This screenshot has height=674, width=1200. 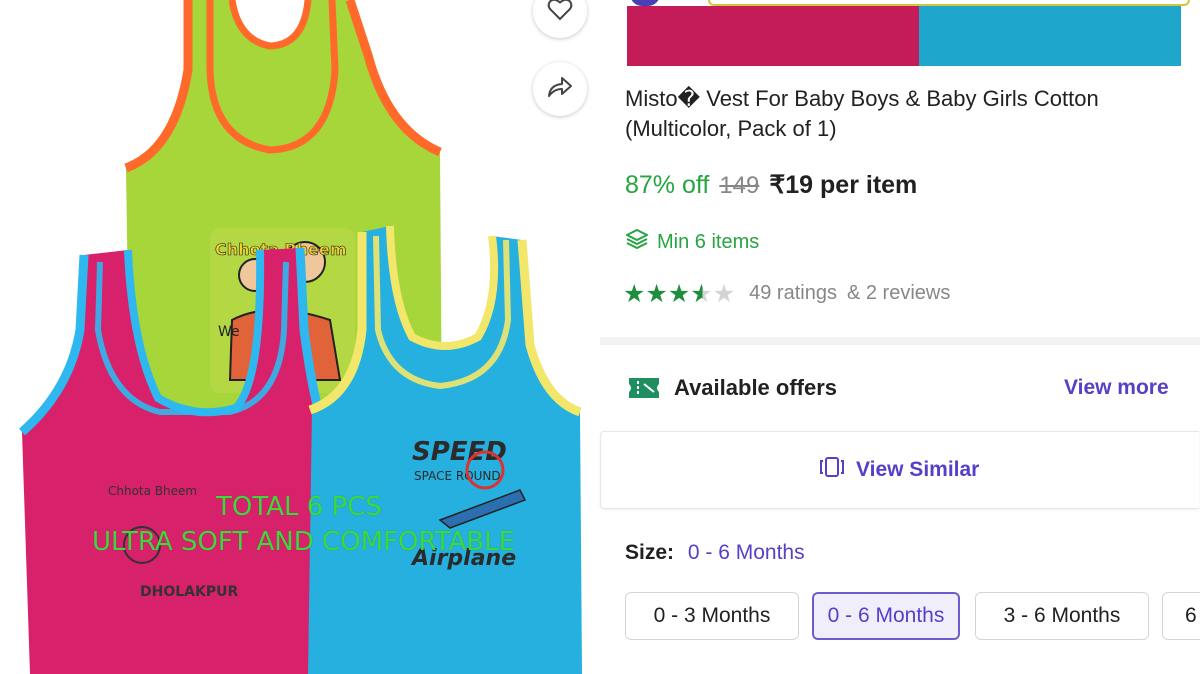 What do you see at coordinates (299, 507) in the screenshot?
I see `overlay-text-total: TOTAL 6 PCS` at bounding box center [299, 507].